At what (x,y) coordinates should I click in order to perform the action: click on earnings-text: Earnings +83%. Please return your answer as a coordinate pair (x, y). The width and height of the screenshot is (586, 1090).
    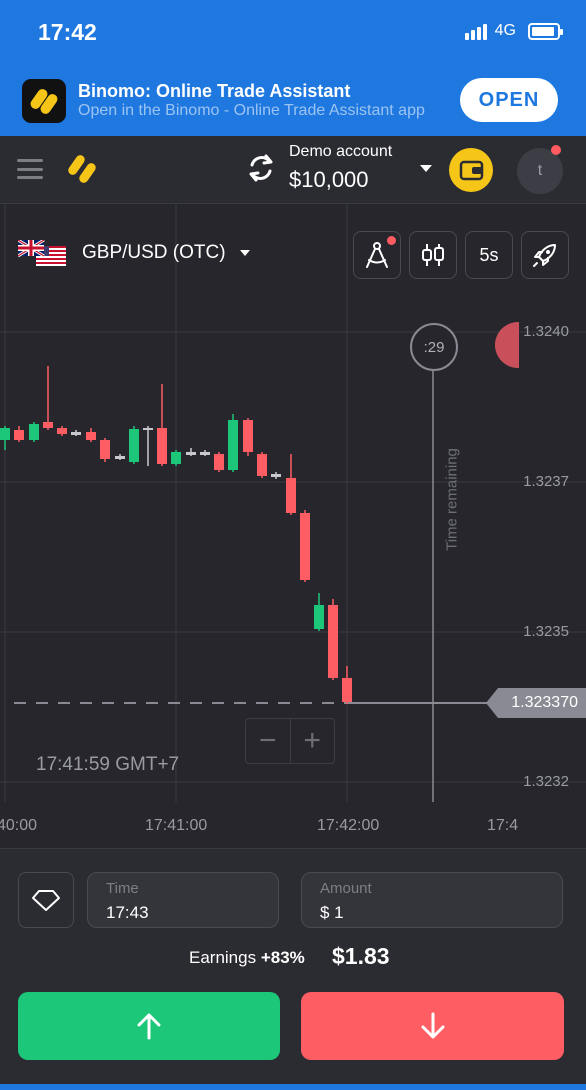
    Looking at the image, I should click on (247, 958).